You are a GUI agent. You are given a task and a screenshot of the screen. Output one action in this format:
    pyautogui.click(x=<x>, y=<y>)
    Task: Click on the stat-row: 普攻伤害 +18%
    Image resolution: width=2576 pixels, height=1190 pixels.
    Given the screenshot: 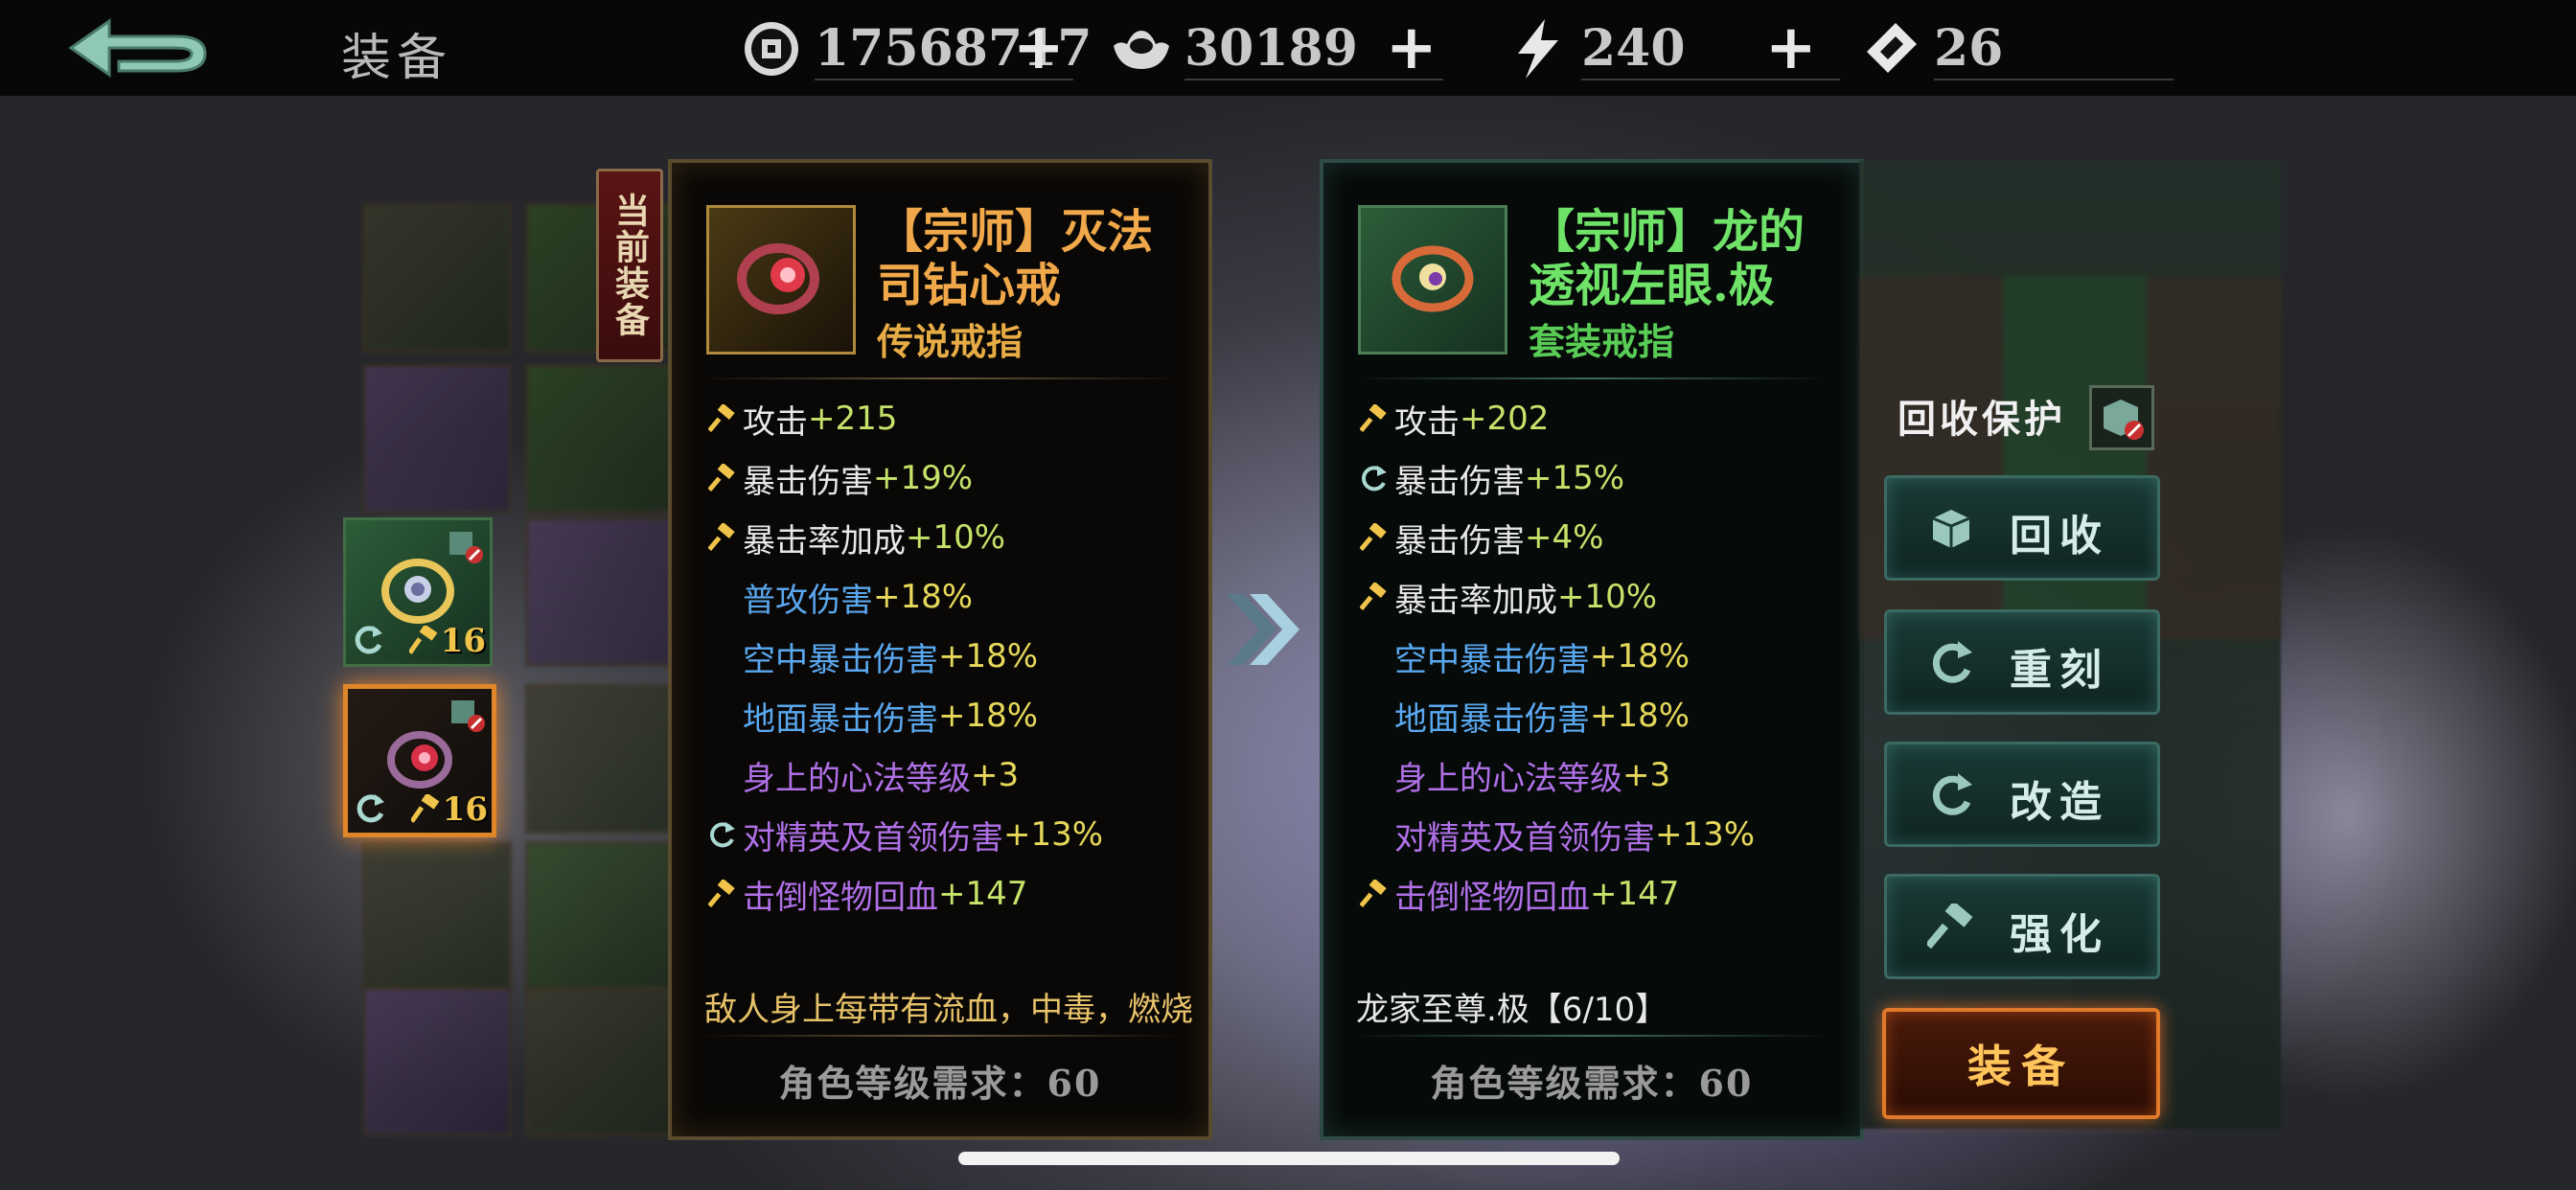 What is the action you would take?
    pyautogui.click(x=948, y=597)
    